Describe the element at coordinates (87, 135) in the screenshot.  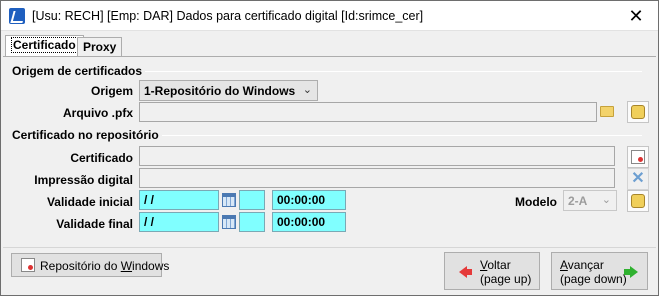
I see `section-title-repositorio: Certificado no repositório` at that location.